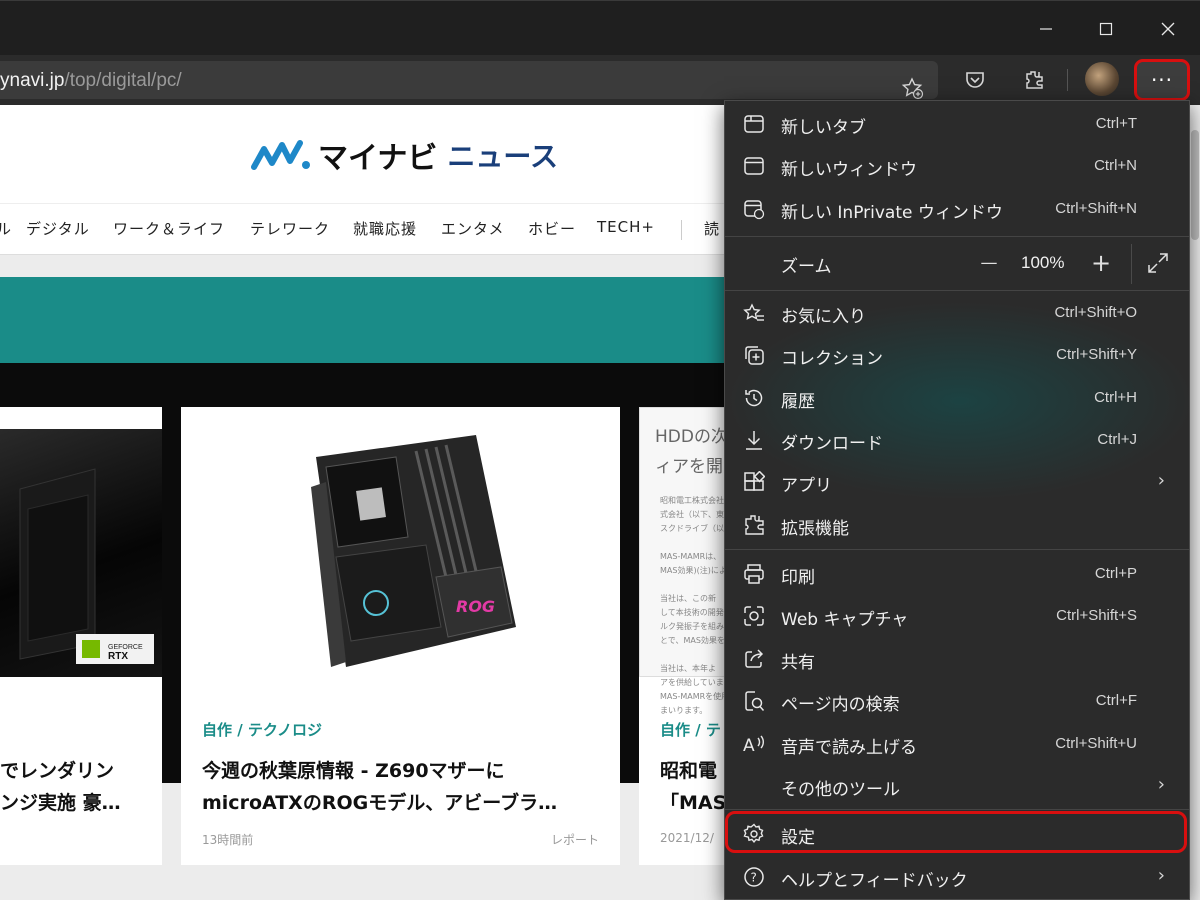 The width and height of the screenshot is (1200, 900). I want to click on nav-divider, so click(681, 230).